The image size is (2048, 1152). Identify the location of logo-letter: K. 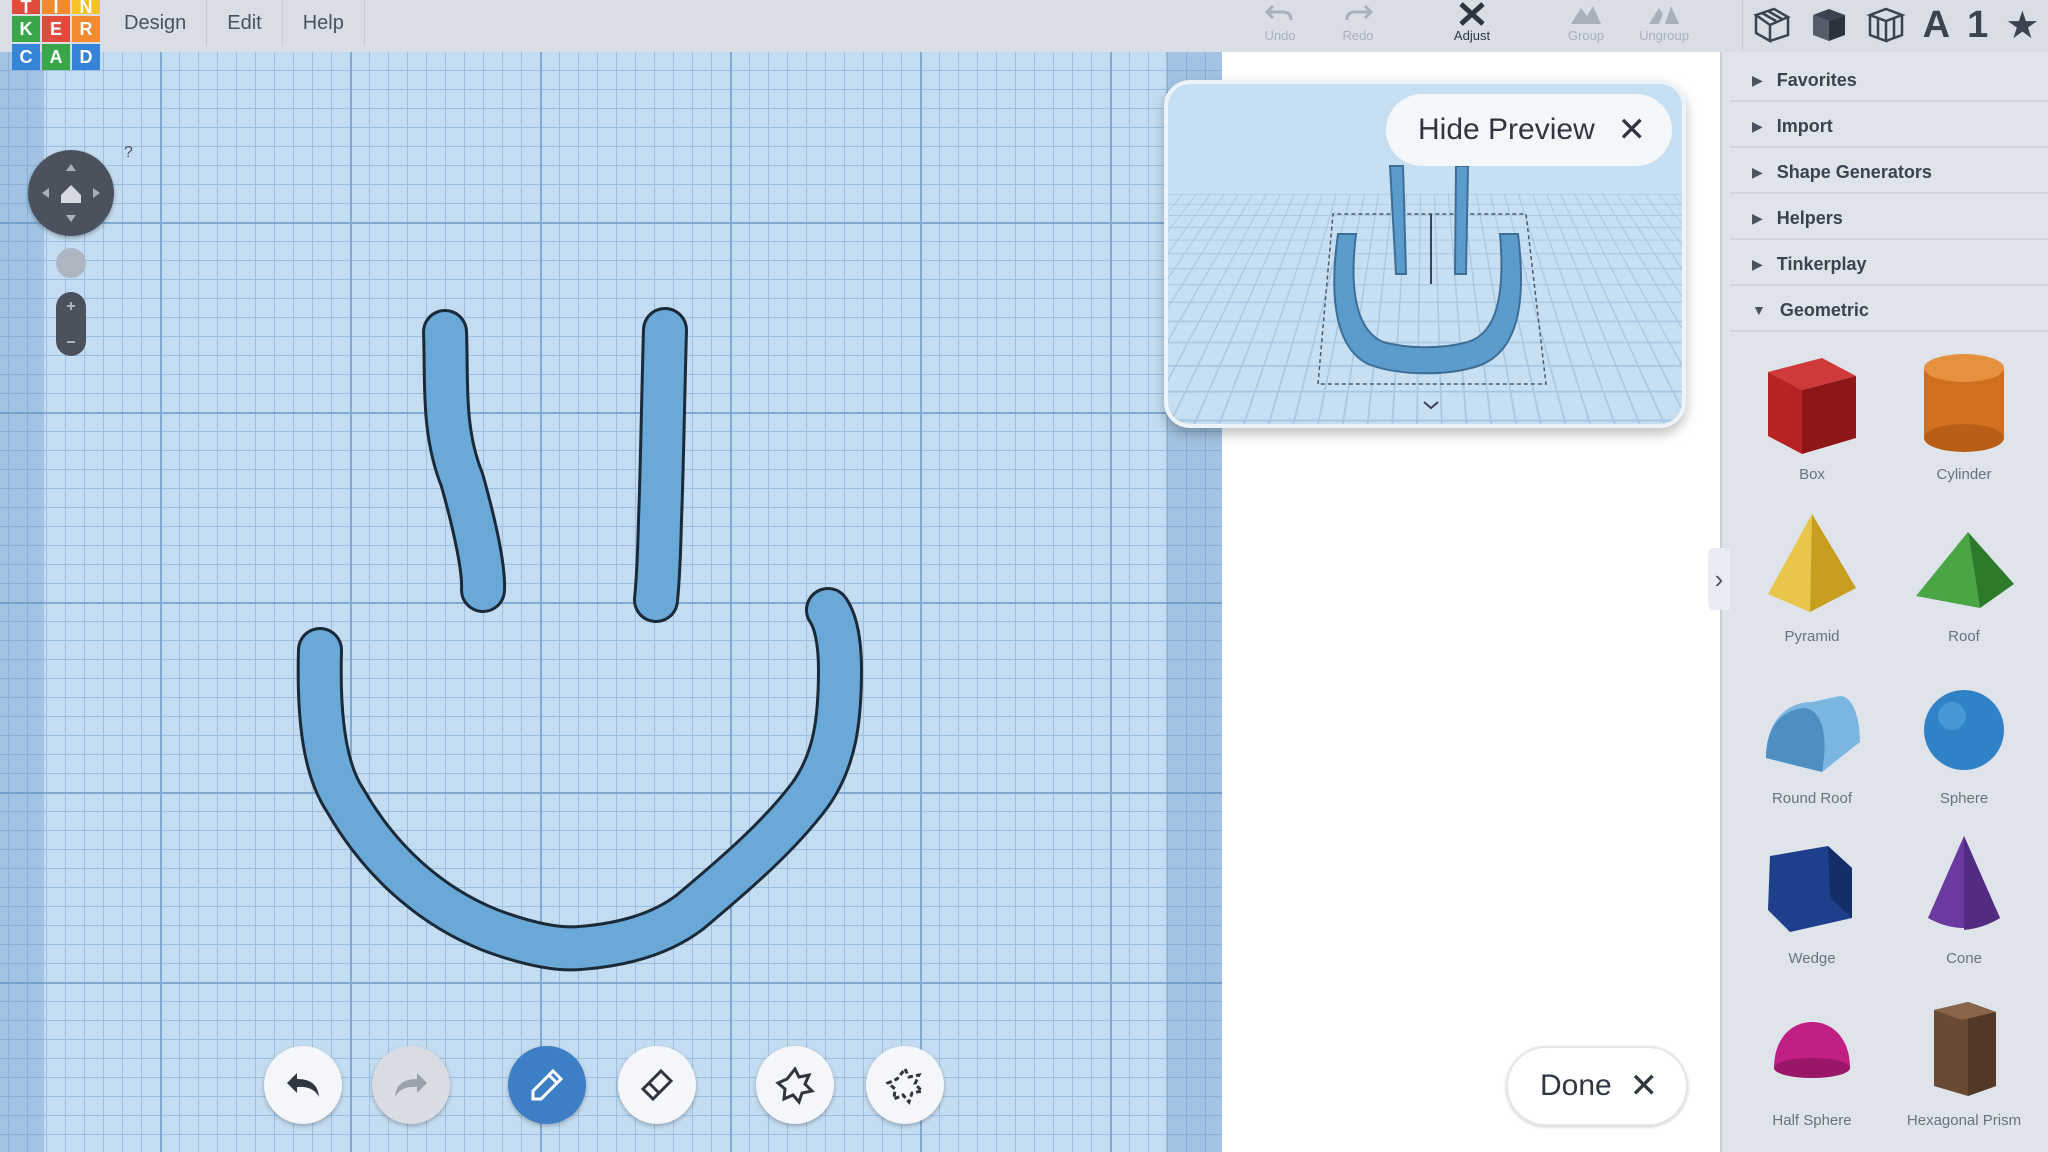
(26, 29).